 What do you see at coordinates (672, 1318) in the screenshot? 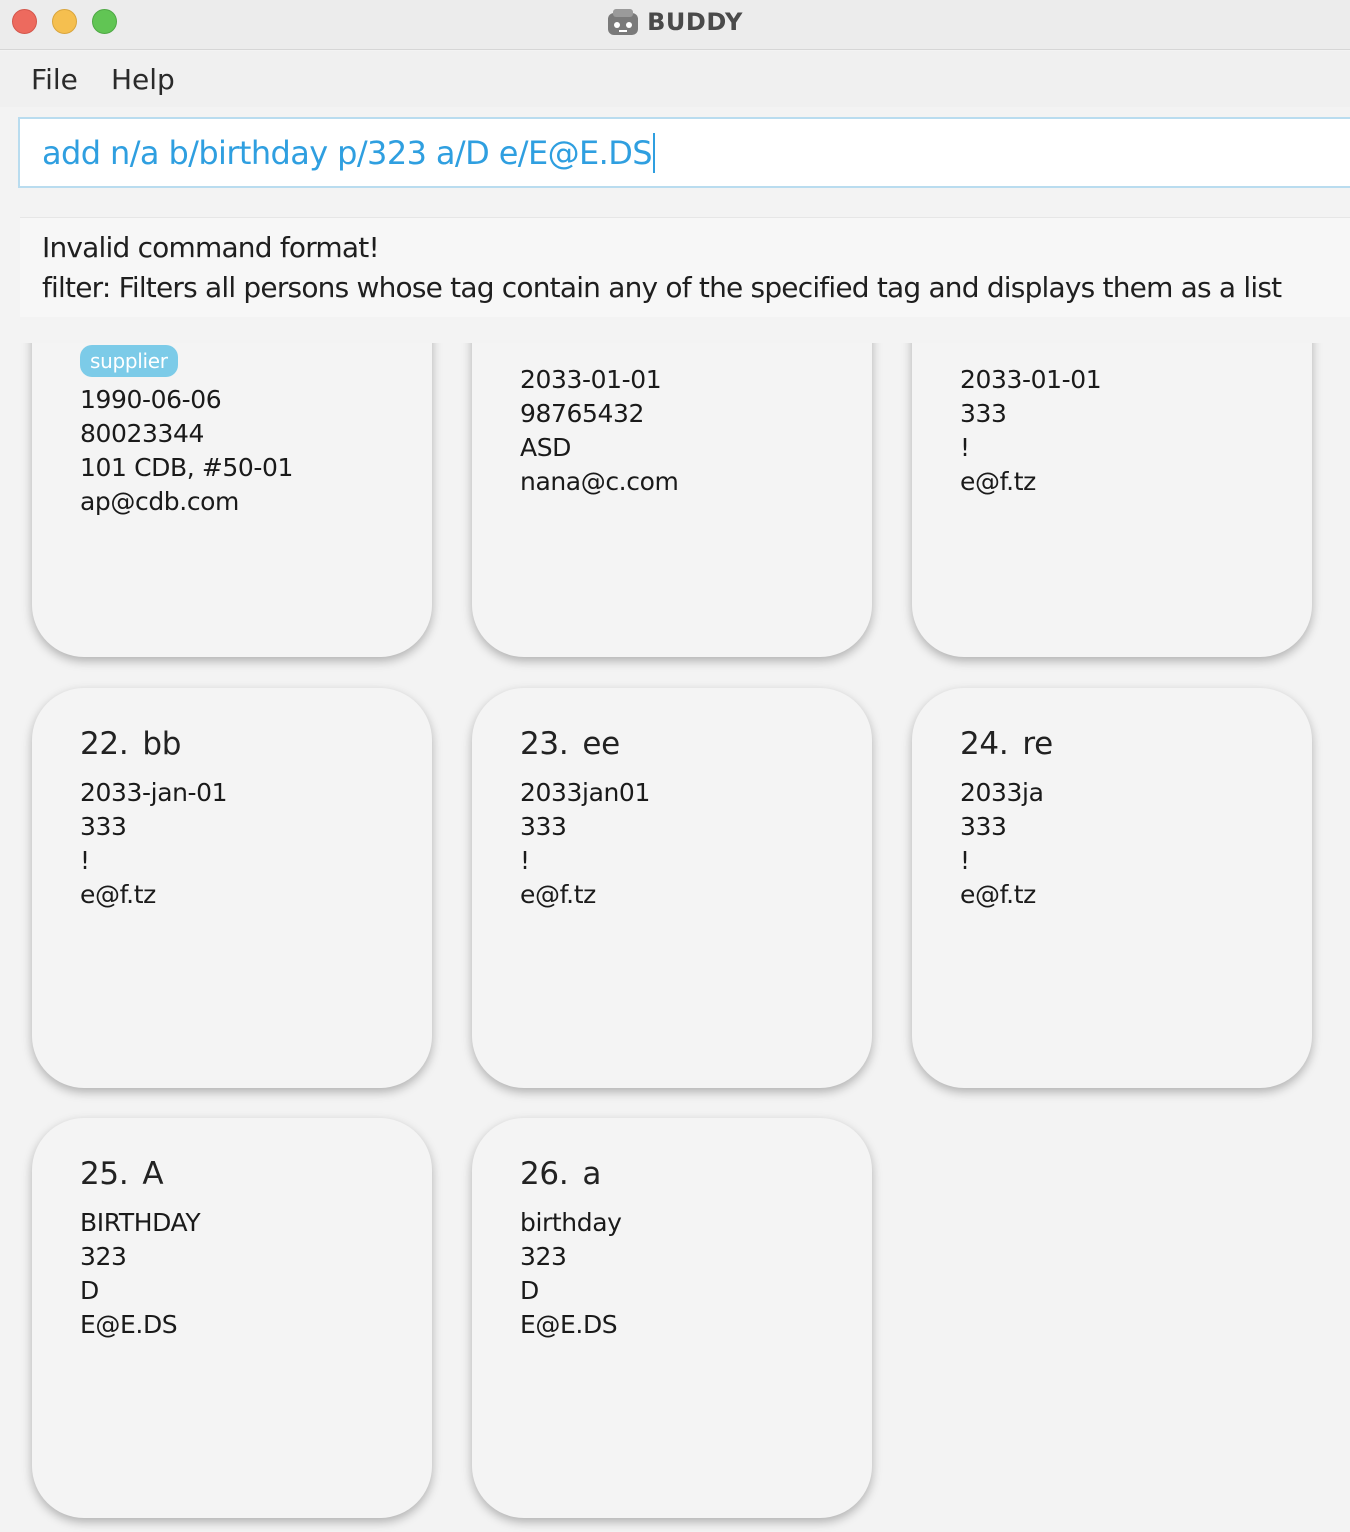
I see `person-card: 26. a birthday 323 D E@E.DS` at bounding box center [672, 1318].